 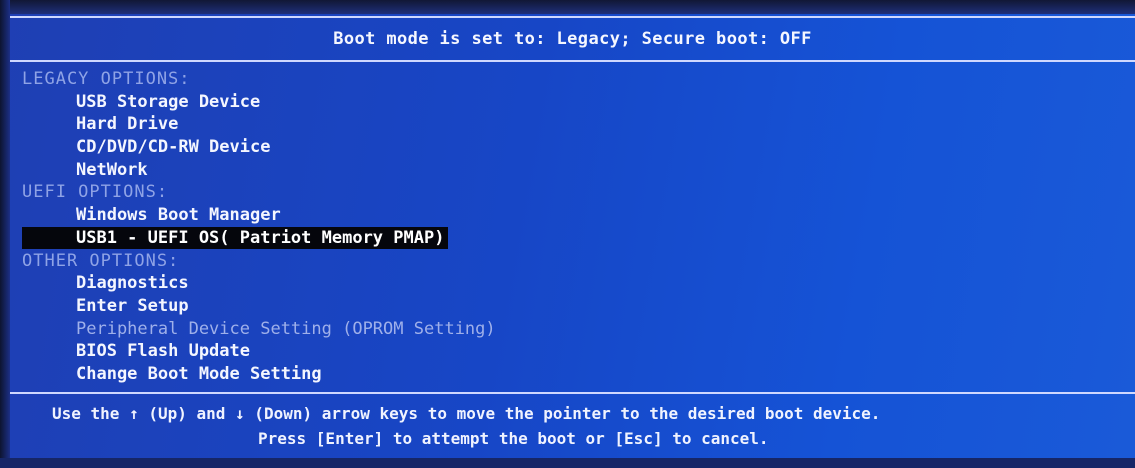 I want to click on down-arrow-icon: ↓, so click(x=240, y=413).